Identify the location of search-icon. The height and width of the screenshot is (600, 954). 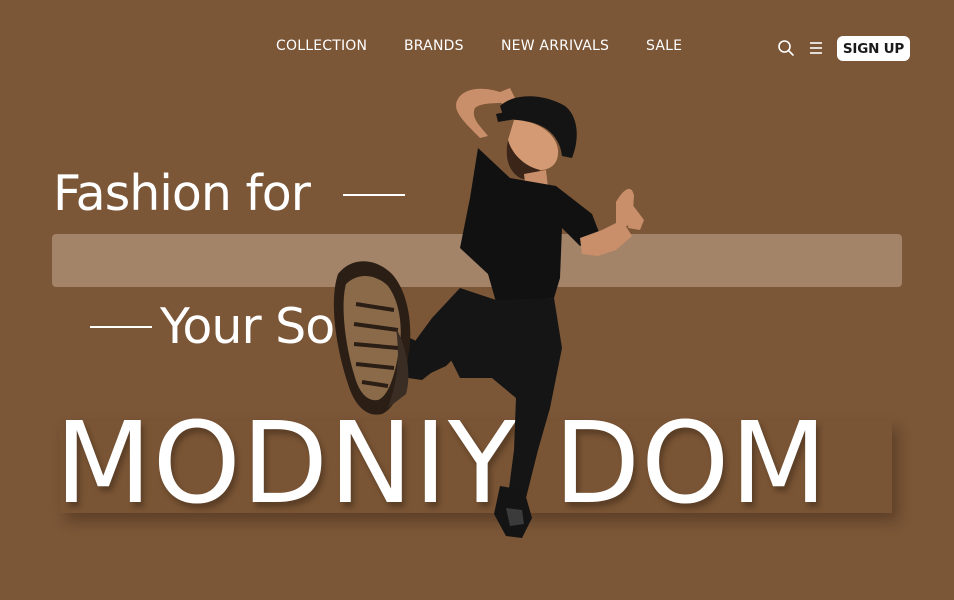
(786, 48).